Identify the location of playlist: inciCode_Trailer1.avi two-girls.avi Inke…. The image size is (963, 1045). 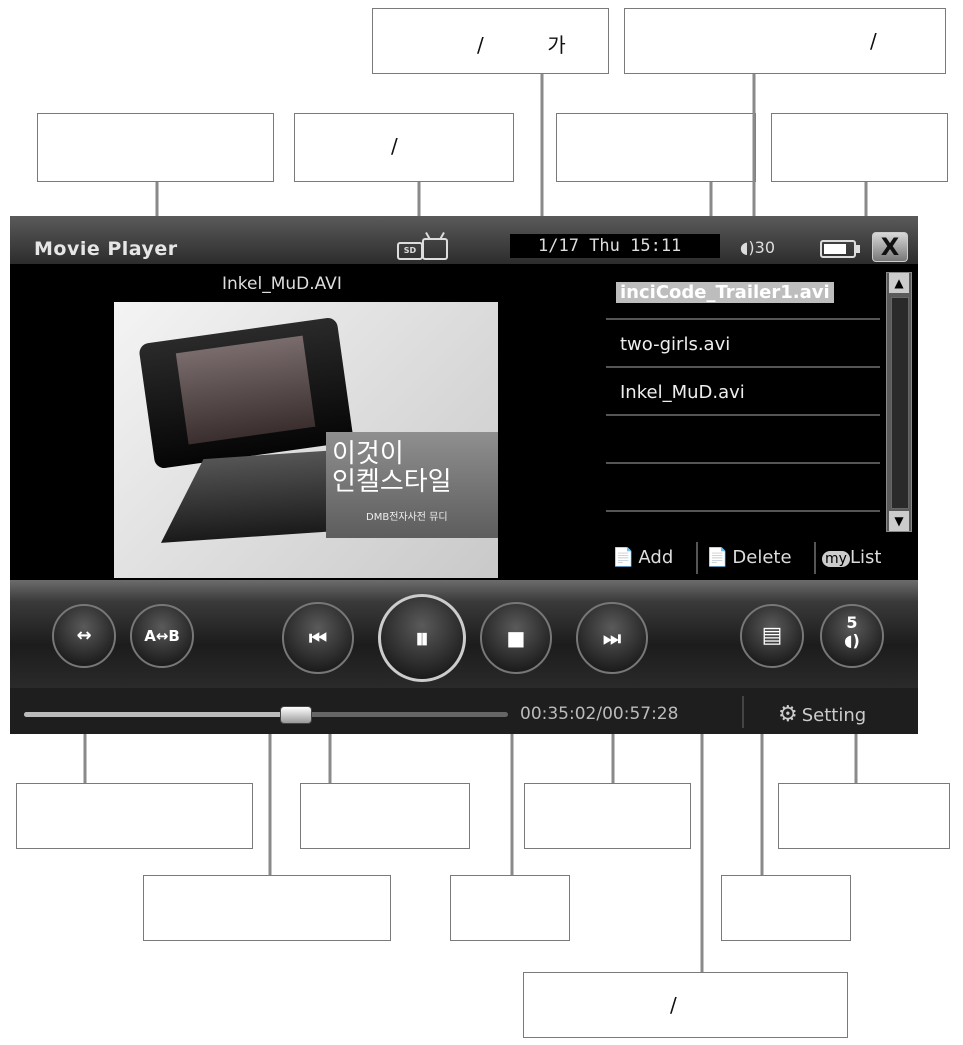
(744, 403).